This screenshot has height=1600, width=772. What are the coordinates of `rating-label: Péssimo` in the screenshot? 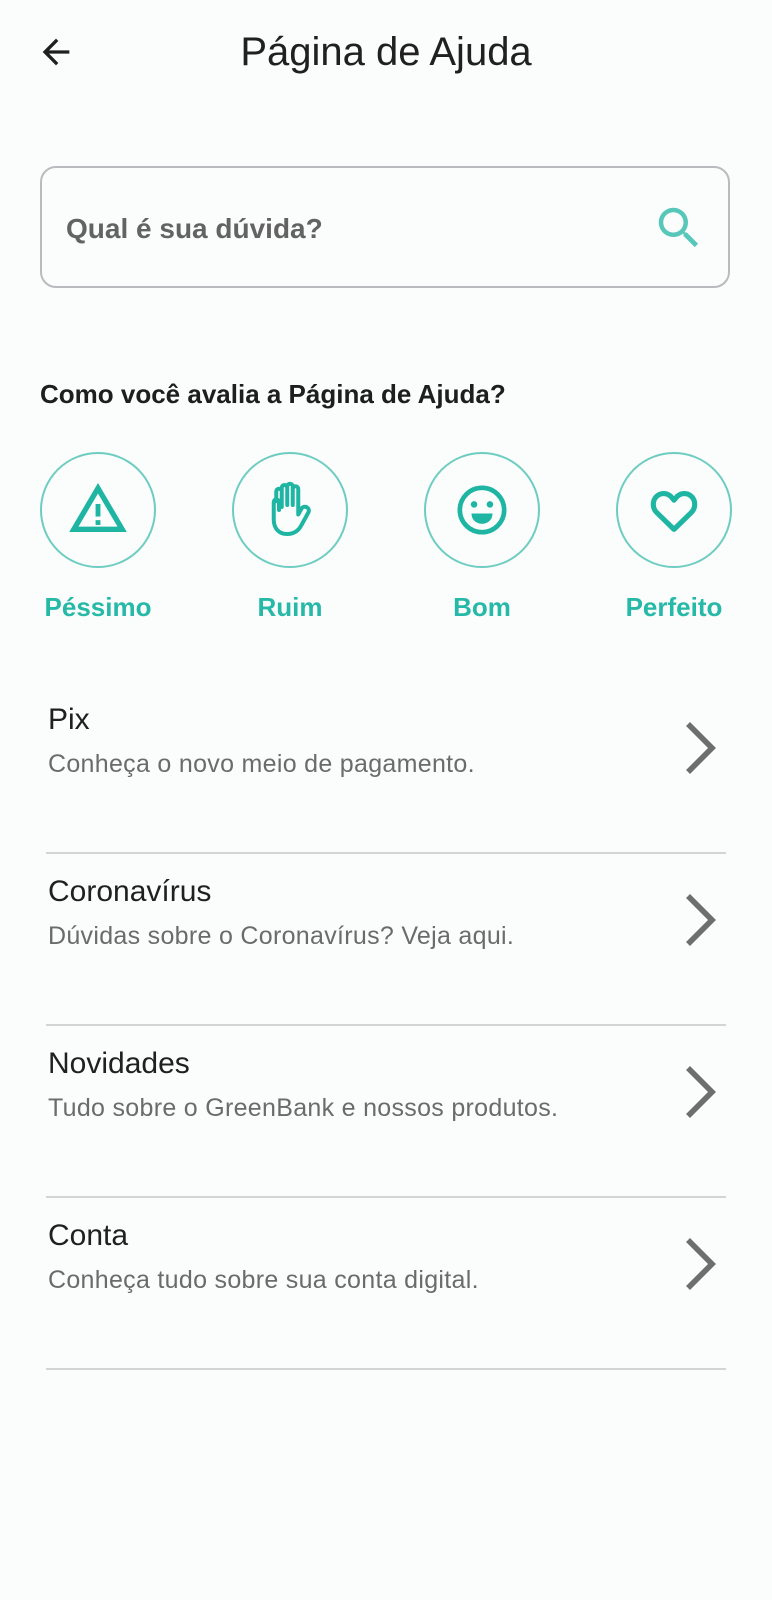 It's located at (98, 607).